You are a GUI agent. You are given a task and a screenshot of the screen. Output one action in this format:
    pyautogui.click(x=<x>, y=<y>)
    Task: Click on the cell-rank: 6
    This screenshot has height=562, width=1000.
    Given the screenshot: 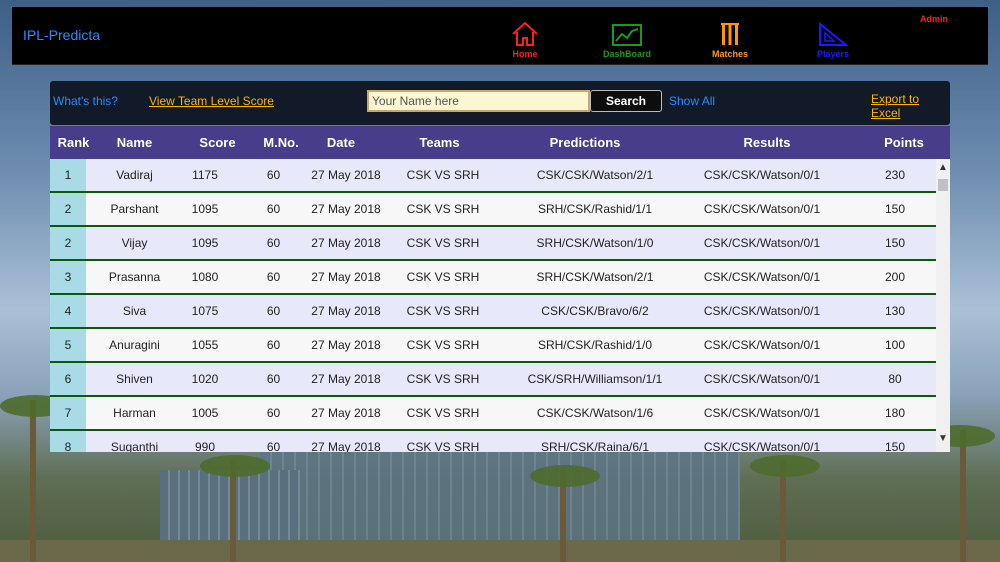 What is the action you would take?
    pyautogui.click(x=68, y=379)
    